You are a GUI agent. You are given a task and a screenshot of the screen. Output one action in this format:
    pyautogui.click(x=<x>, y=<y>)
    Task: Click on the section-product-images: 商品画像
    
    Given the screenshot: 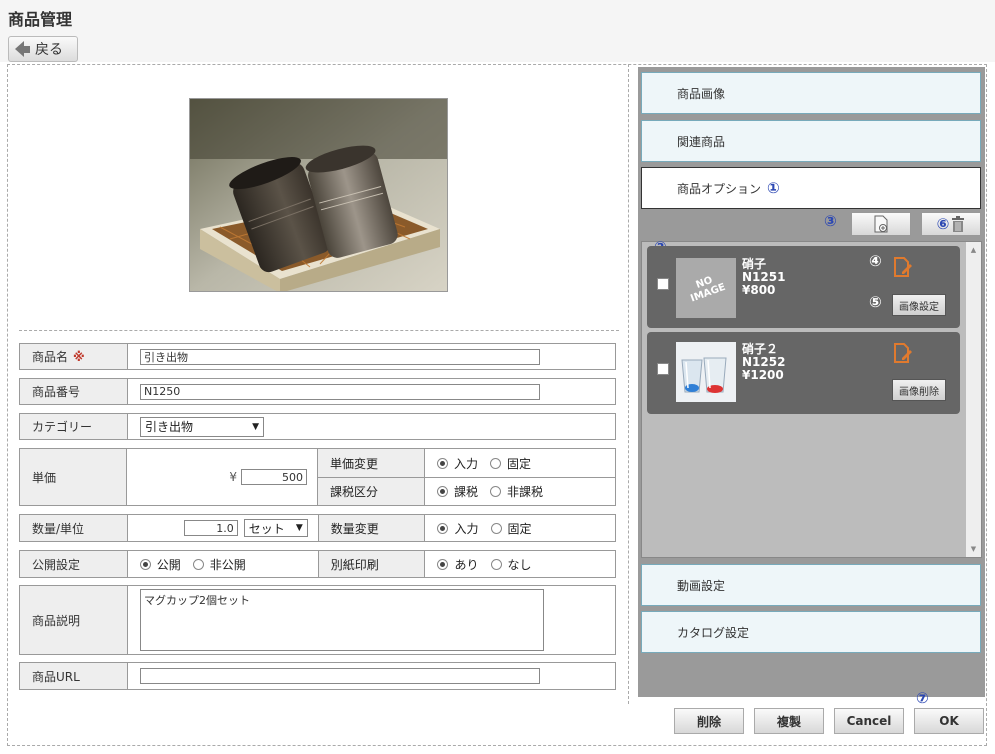 What is the action you would take?
    pyautogui.click(x=811, y=93)
    